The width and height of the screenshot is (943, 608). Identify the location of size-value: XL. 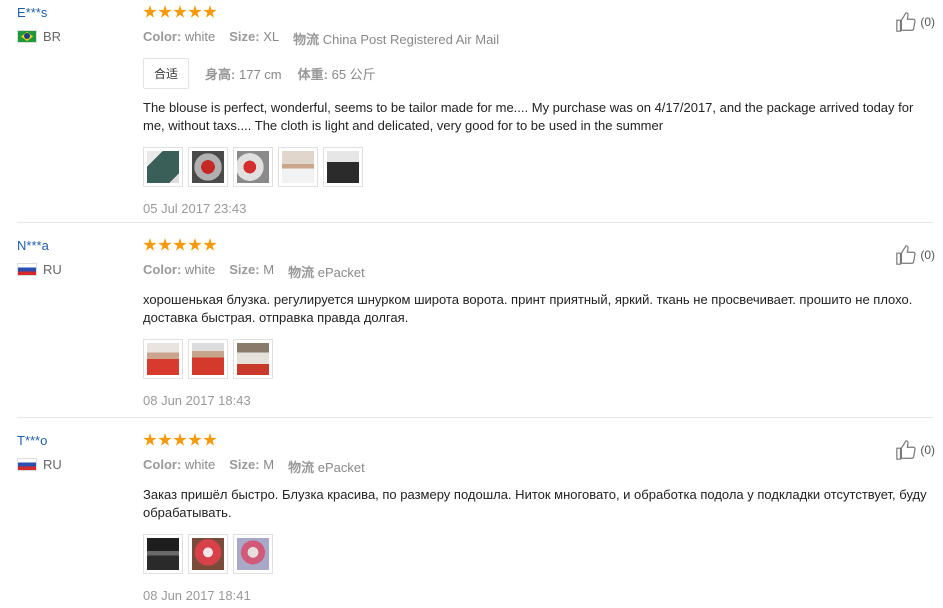
(271, 36).